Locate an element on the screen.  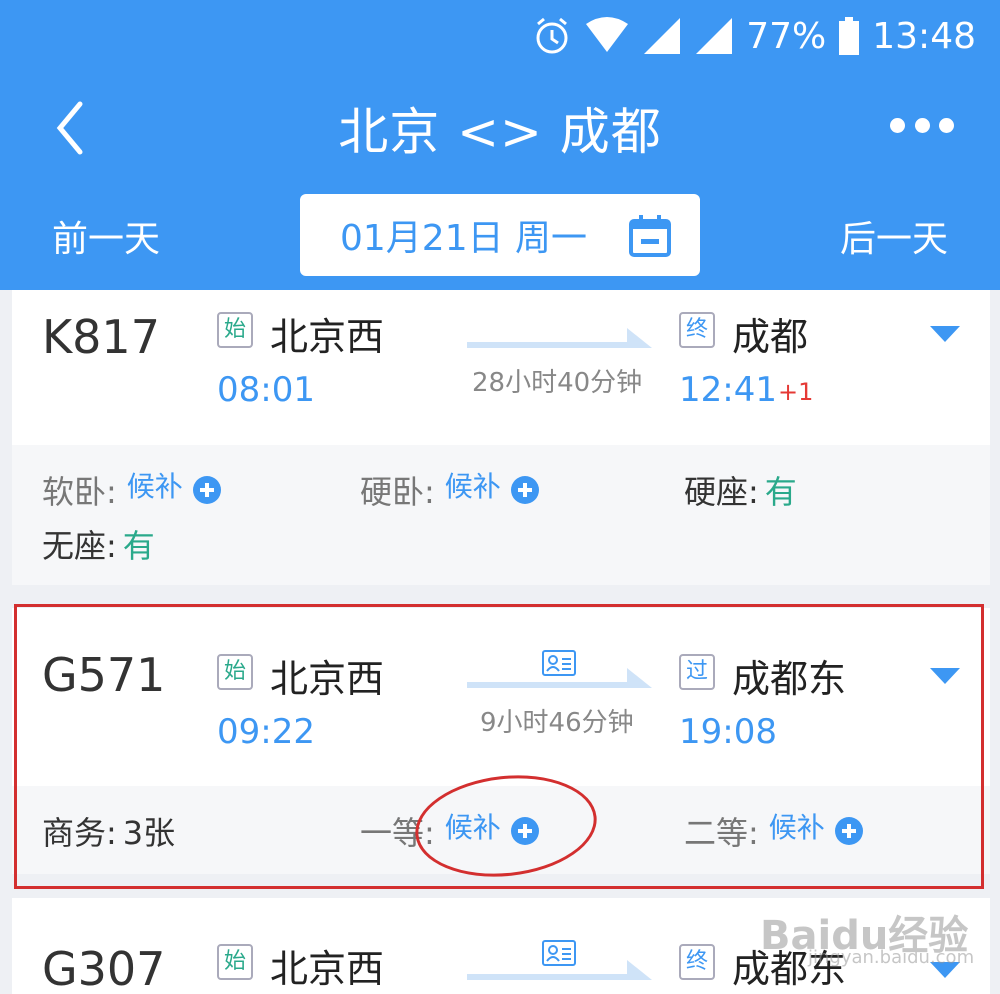
seat-no-seat: 无座: 有 is located at coordinates (98, 544).